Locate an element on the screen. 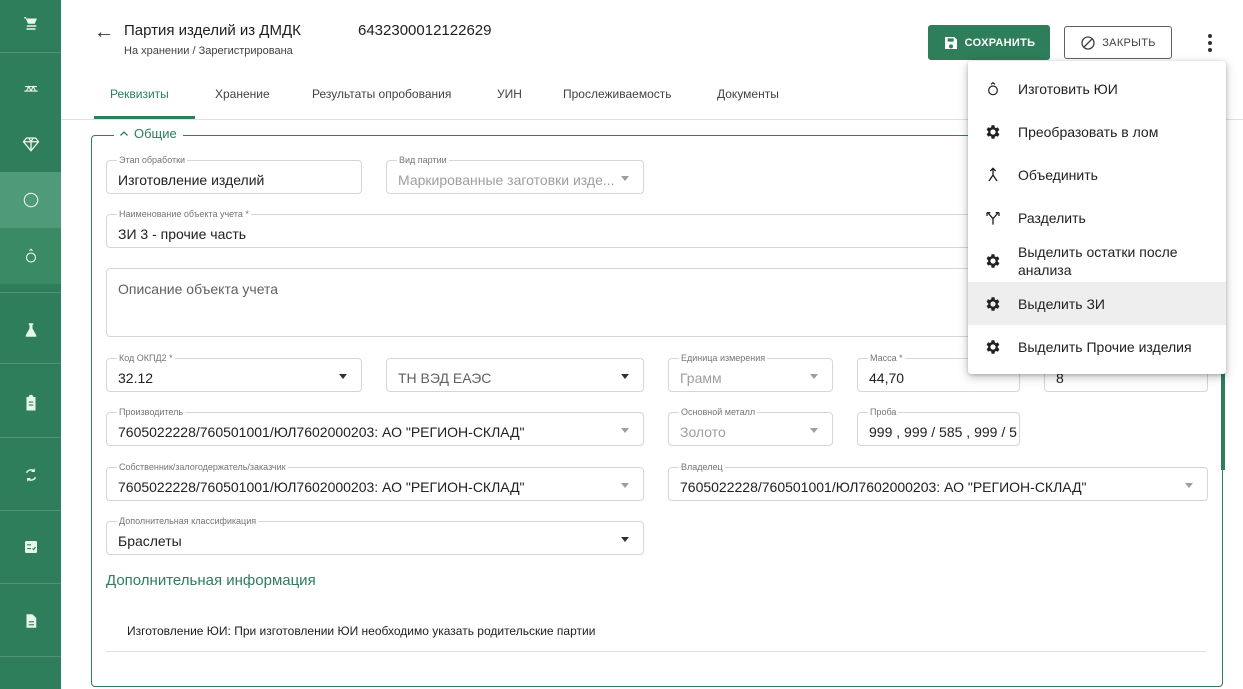 Image resolution: width=1243 pixels, height=689 pixels. save-icon is located at coordinates (950, 42).